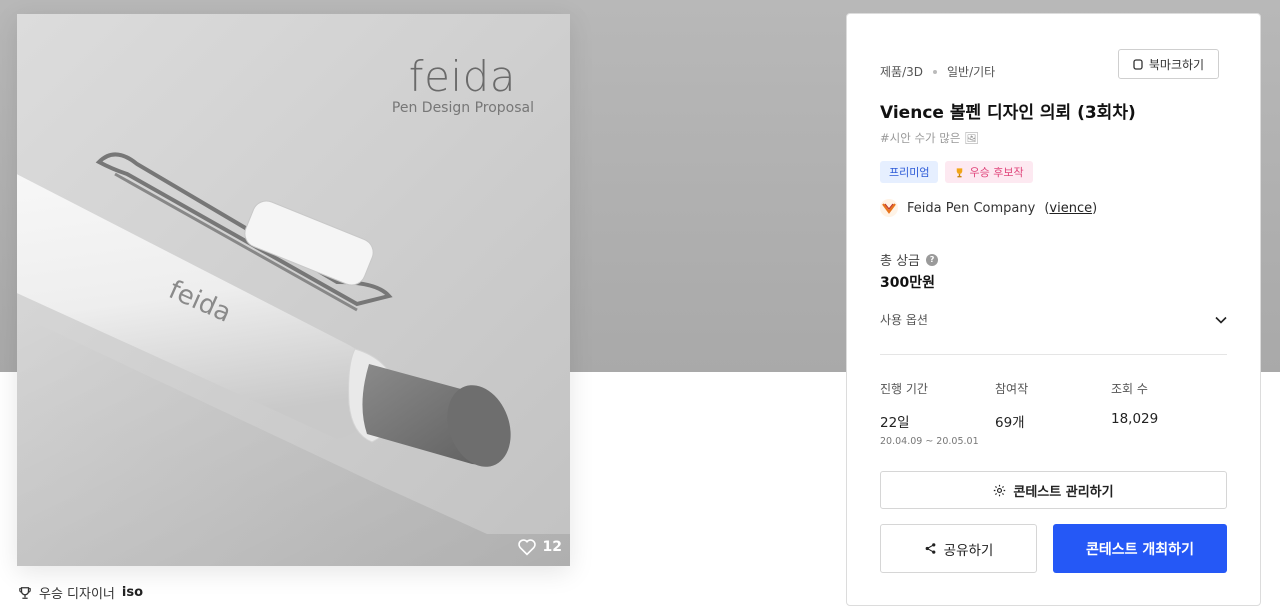 This screenshot has width=1280, height=610. What do you see at coordinates (1095, 208) in the screenshot?
I see `company-handle-close: )` at bounding box center [1095, 208].